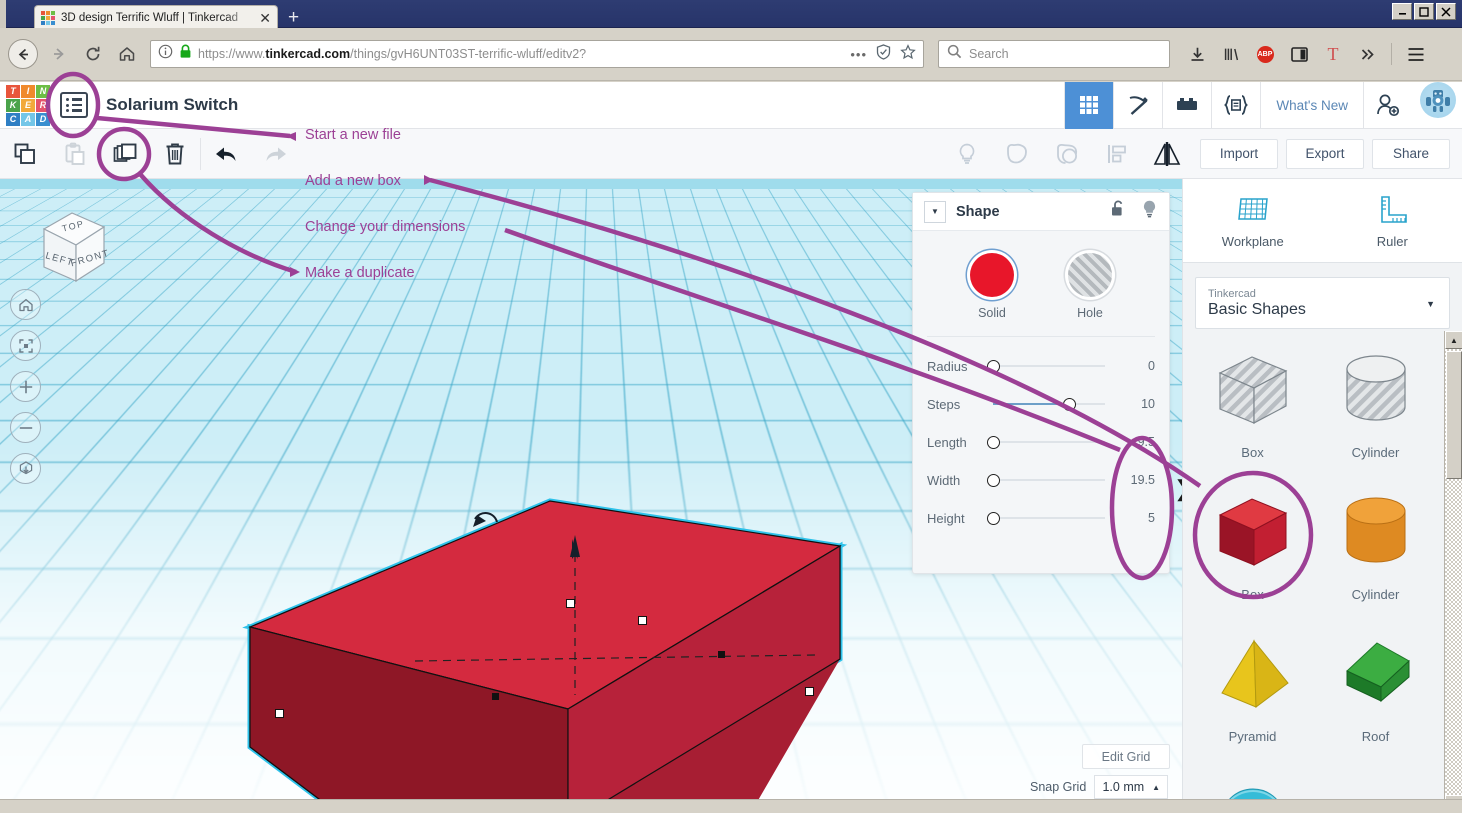  I want to click on shape-mode-solid: Solid, so click(992, 286).